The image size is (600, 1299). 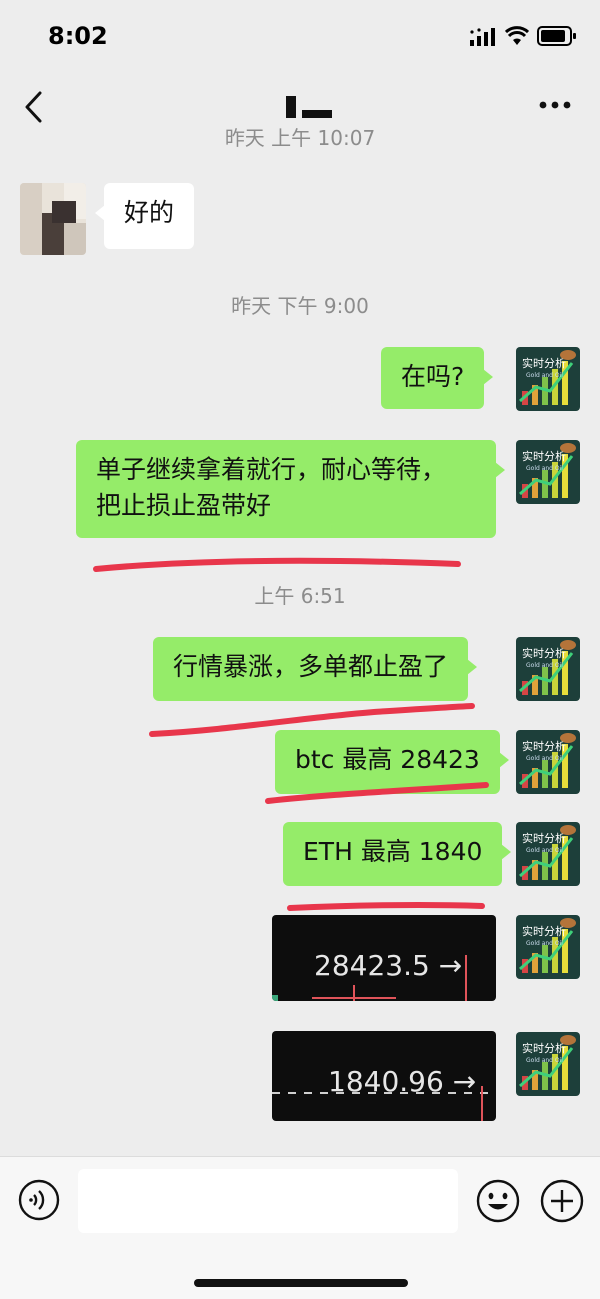 What do you see at coordinates (300, 596) in the screenshot?
I see `timestamp: 上午 6:51` at bounding box center [300, 596].